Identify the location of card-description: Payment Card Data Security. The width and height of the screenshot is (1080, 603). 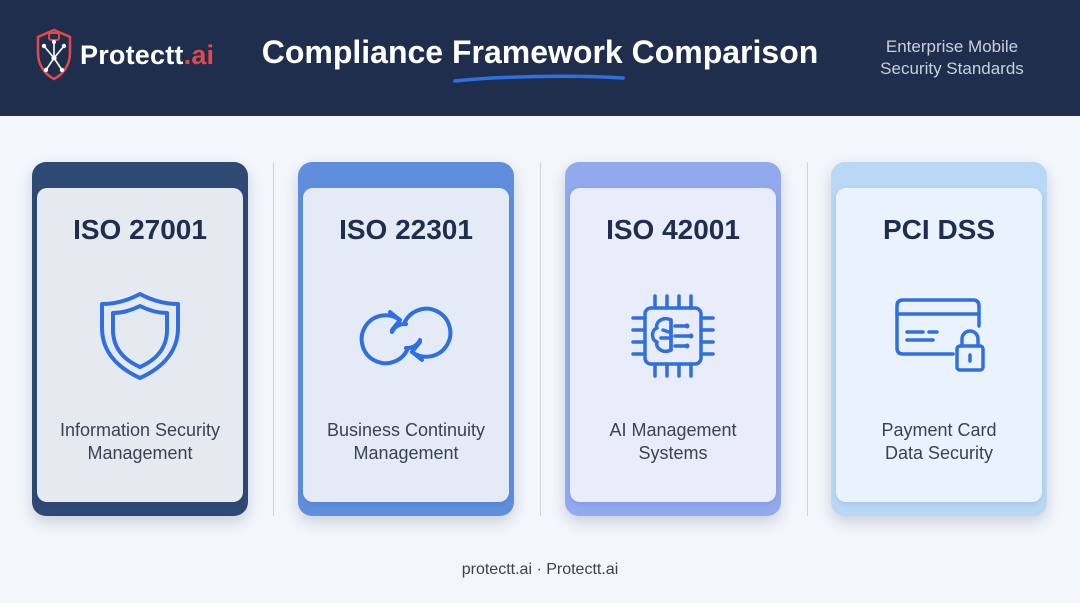
(939, 441).